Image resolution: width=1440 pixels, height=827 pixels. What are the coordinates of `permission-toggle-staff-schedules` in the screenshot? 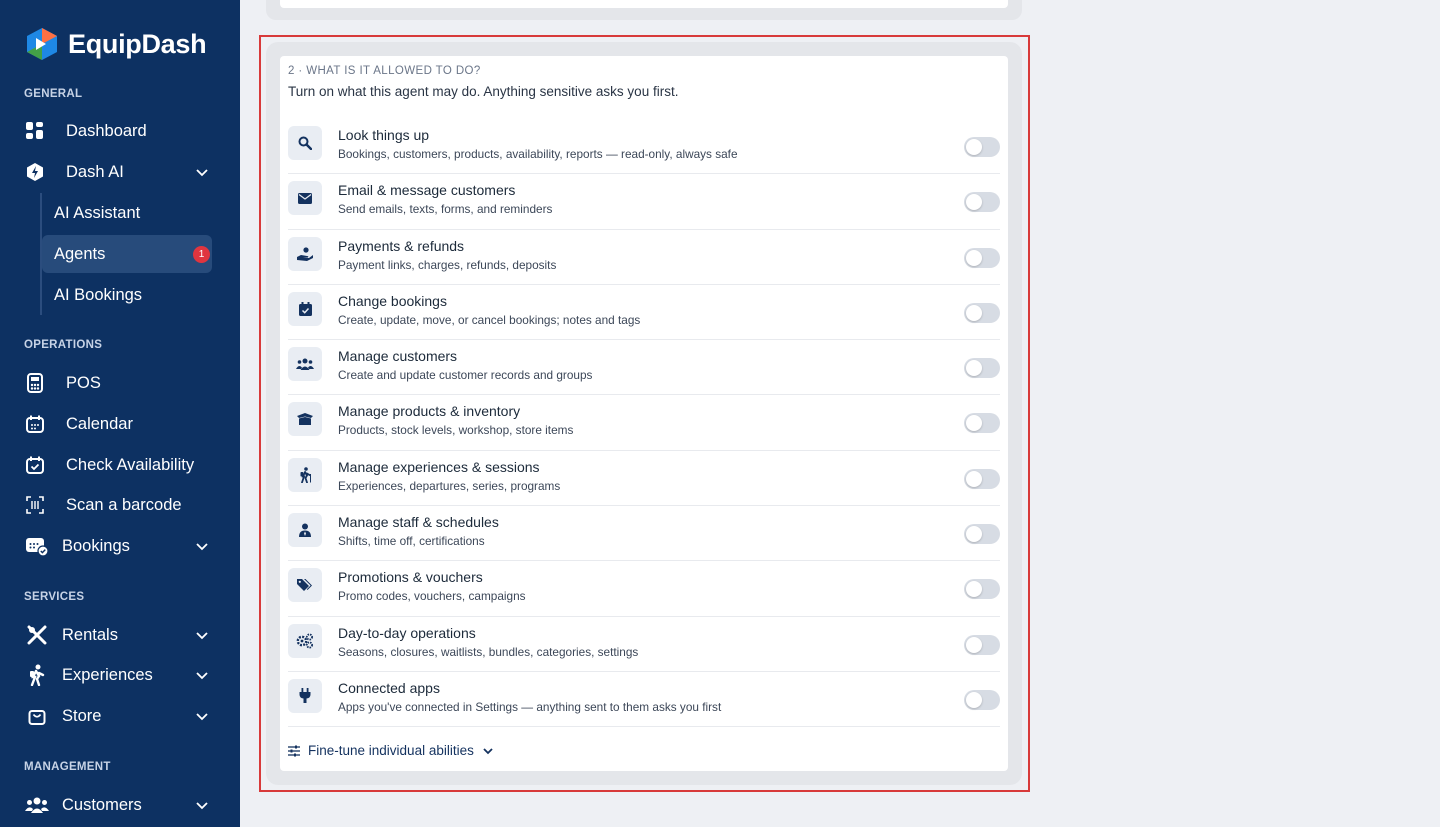 It's located at (982, 534).